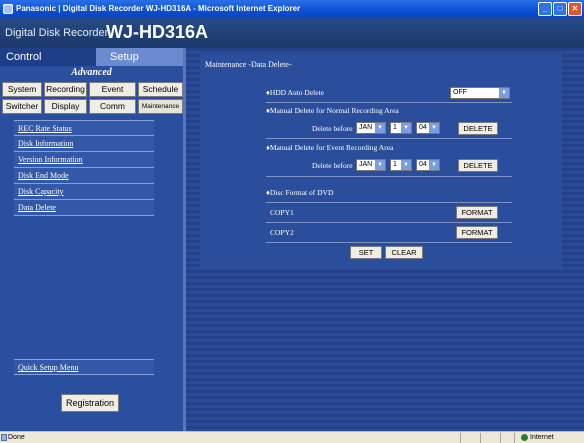 The width and height of the screenshot is (584, 443). Describe the element at coordinates (84, 128) in the screenshot. I see `menu-rec-rate-status: REC Rate Status` at that location.